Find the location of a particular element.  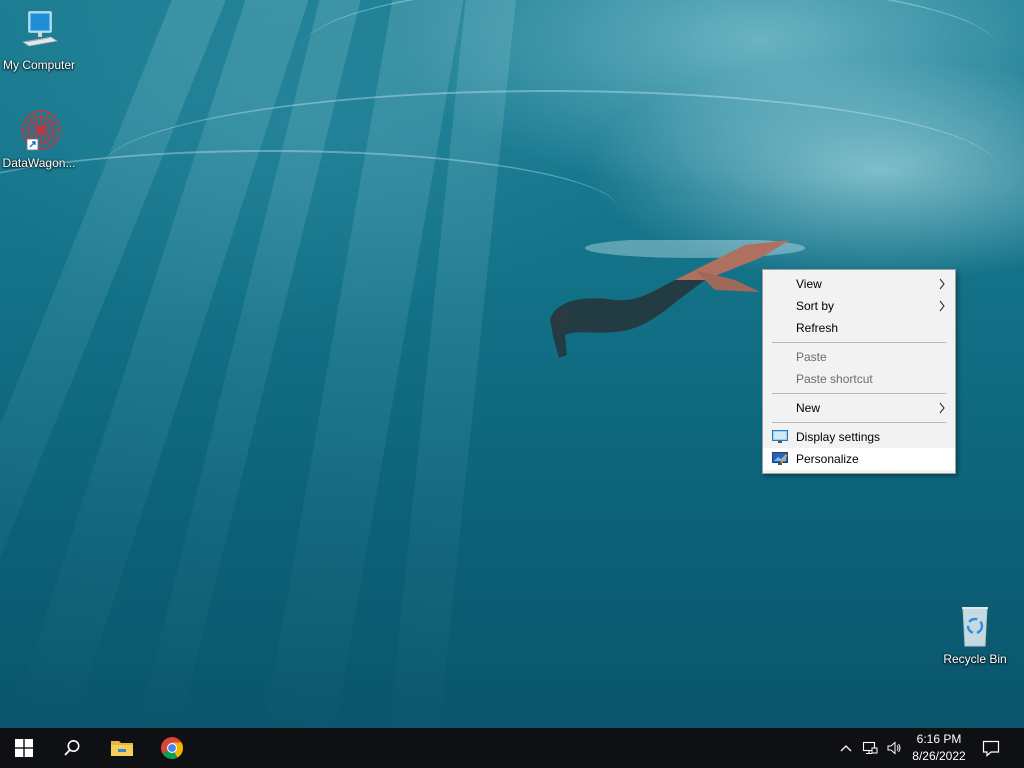

action-center-button is located at coordinates (991, 748).